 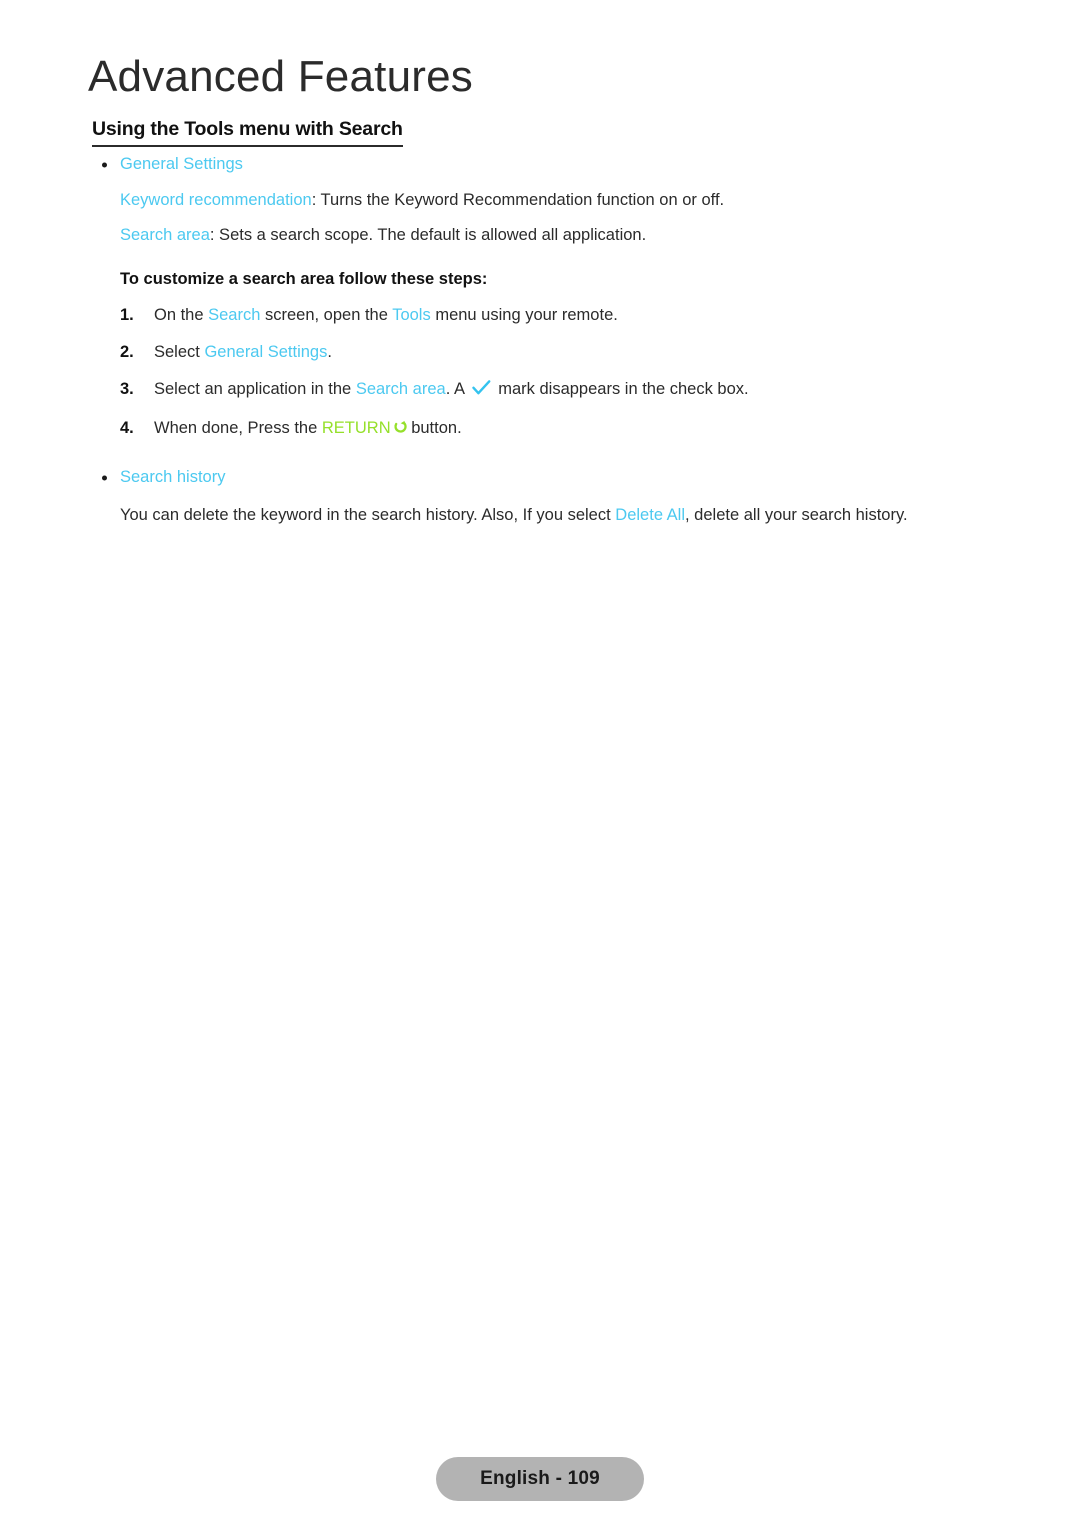 What do you see at coordinates (434, 428) in the screenshot?
I see `step-4-text-after: button.` at bounding box center [434, 428].